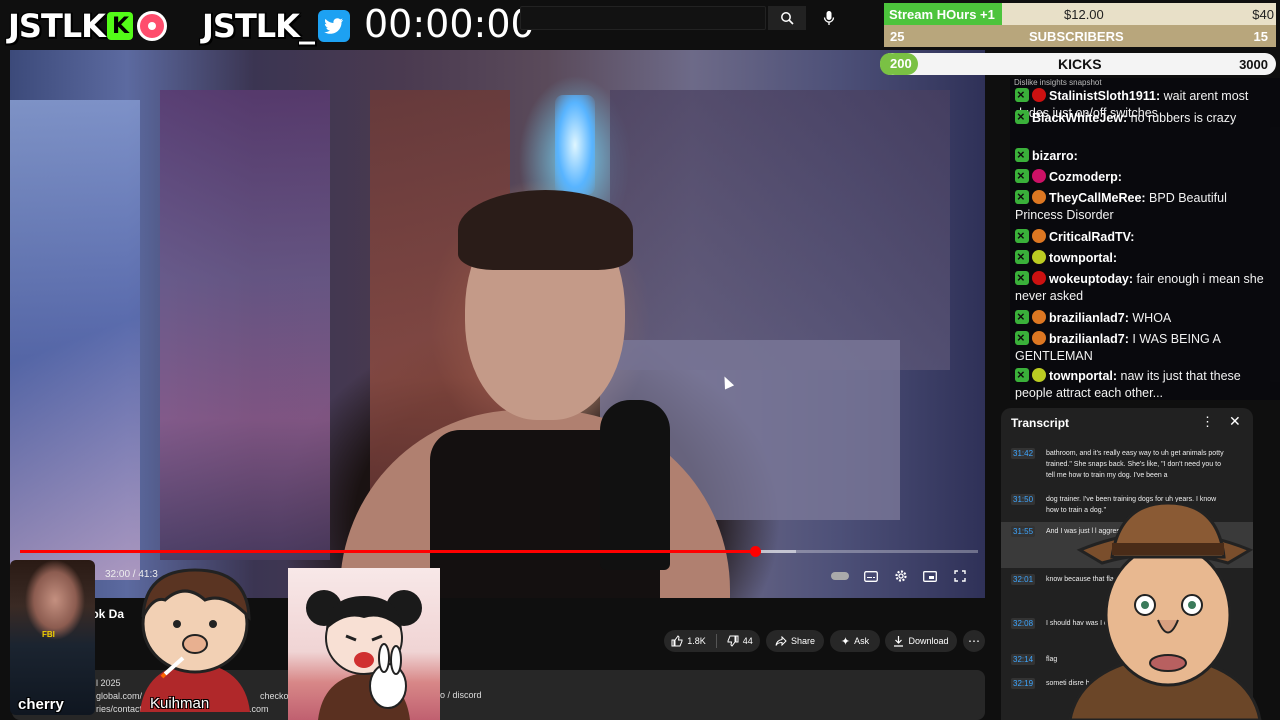  Describe the element at coordinates (387, 551) in the screenshot. I see `played-bar` at that location.